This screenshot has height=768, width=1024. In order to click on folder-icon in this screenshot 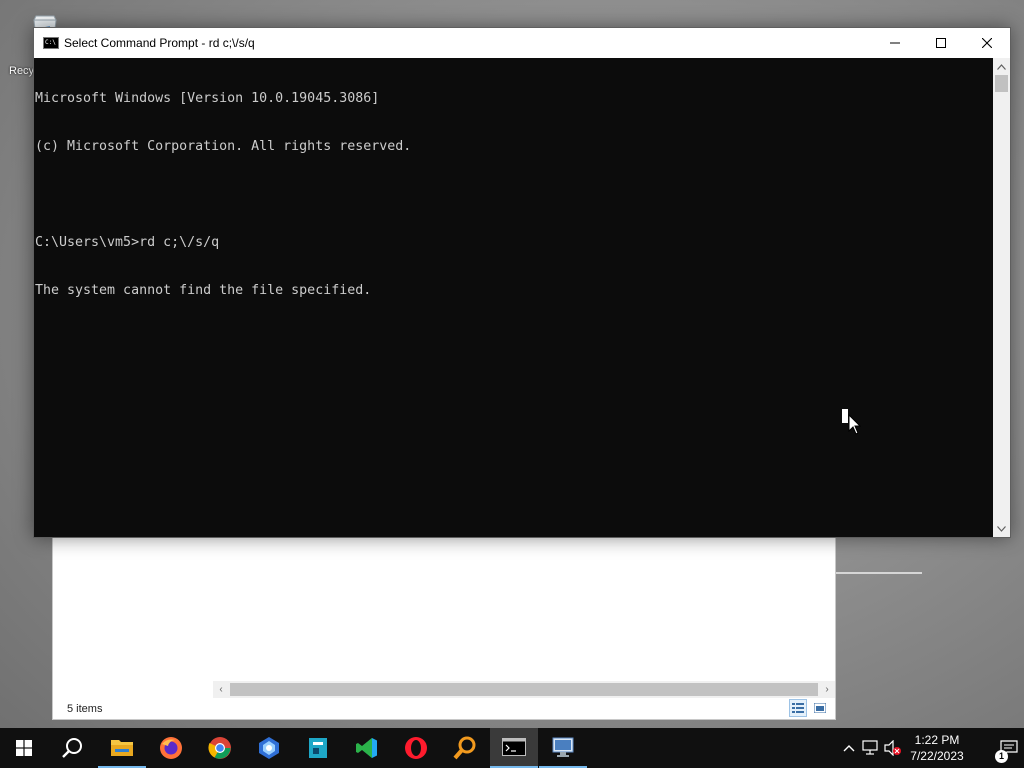, I will do `click(122, 748)`.